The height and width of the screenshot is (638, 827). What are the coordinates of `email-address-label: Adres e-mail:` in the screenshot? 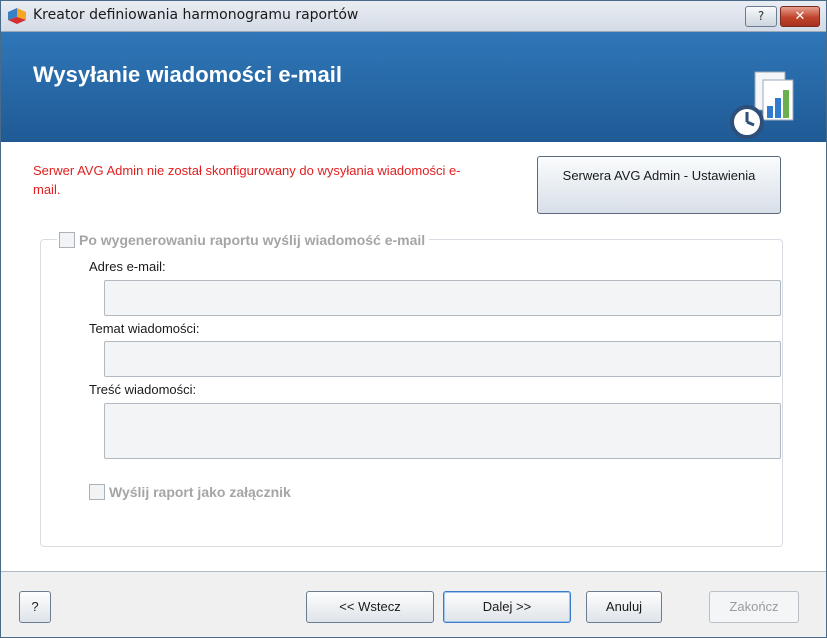 It's located at (127, 266).